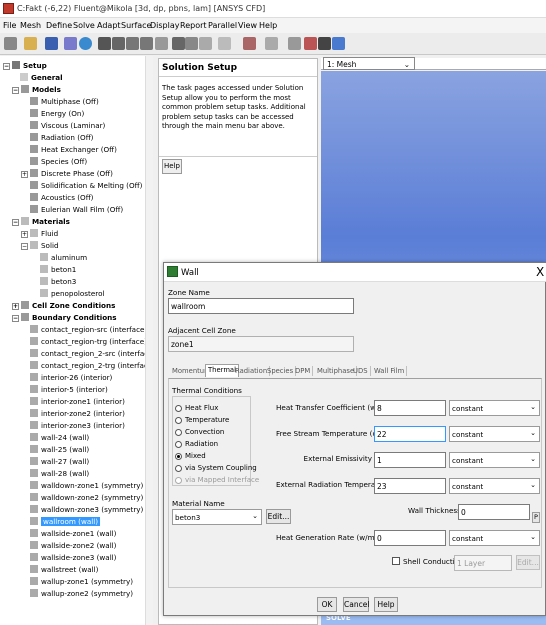 Image resolution: width=546 pixels, height=625 pixels. I want to click on tree-general: General, so click(41, 78).